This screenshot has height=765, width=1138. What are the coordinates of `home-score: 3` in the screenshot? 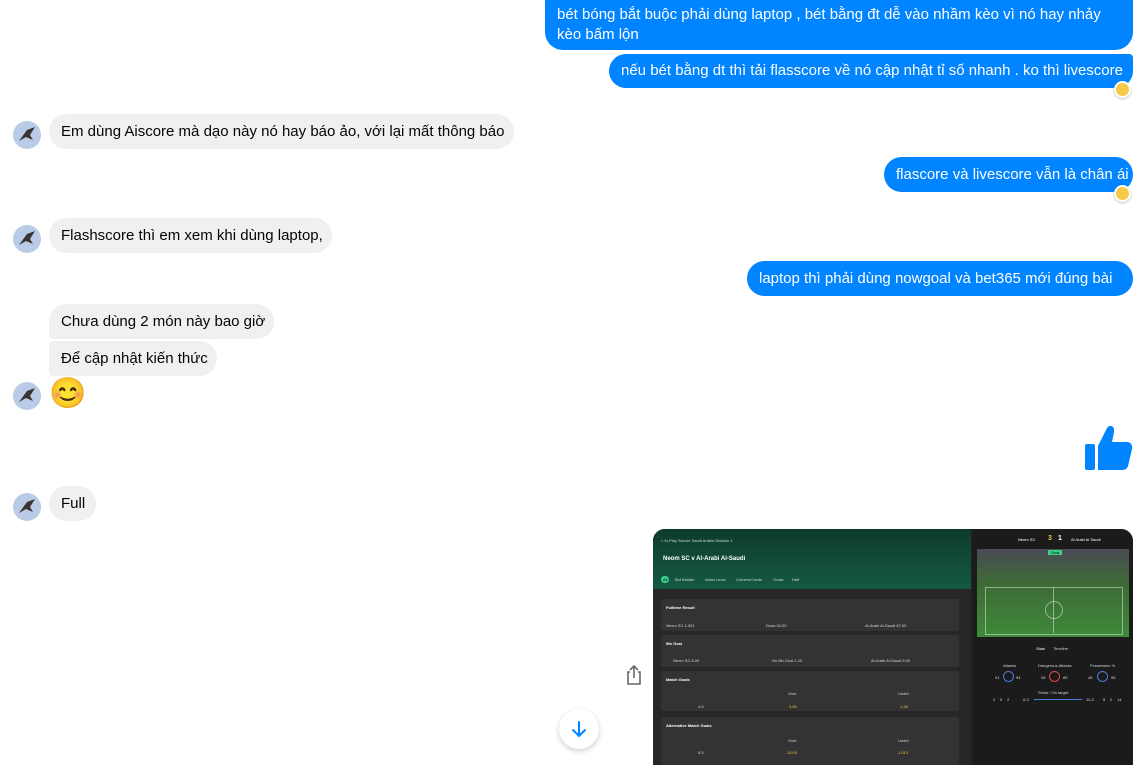 It's located at (1050, 538).